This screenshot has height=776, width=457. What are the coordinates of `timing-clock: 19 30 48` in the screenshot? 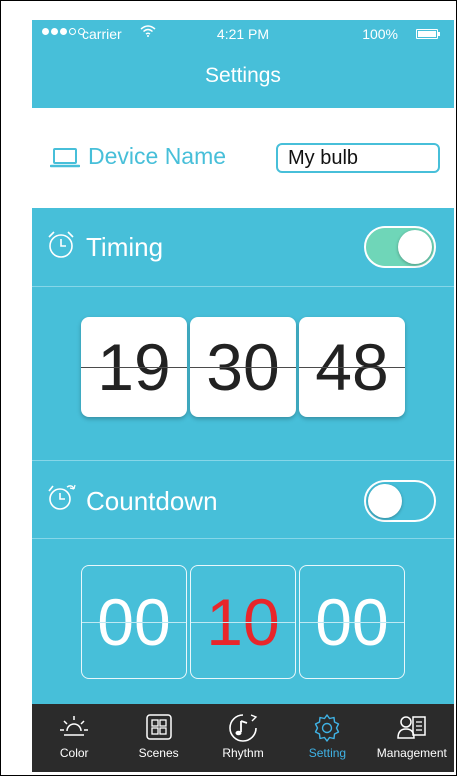 It's located at (243, 367).